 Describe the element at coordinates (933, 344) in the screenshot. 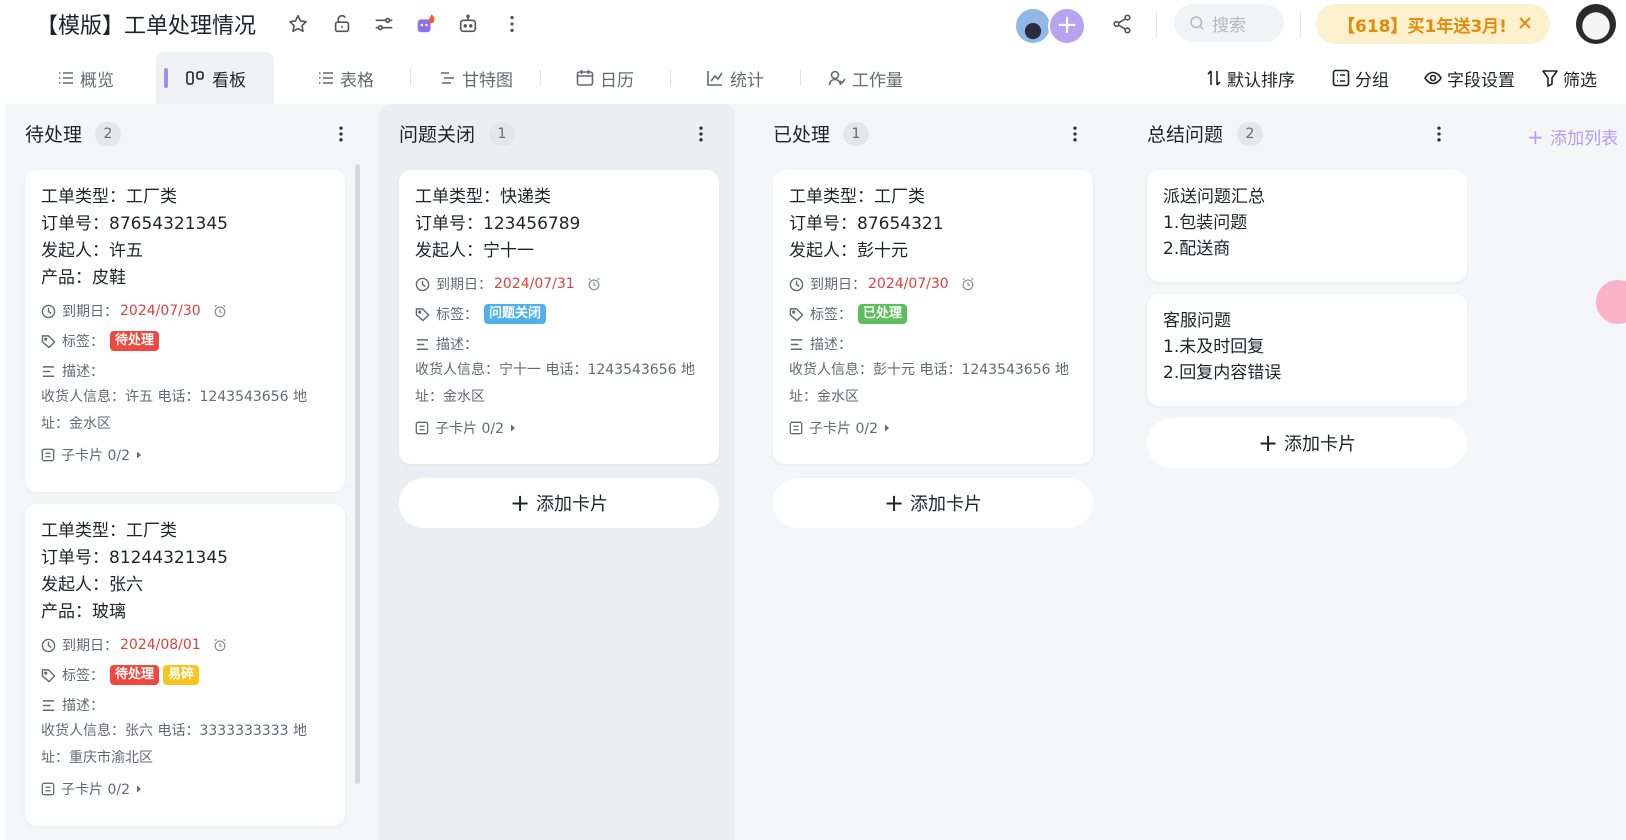

I see `description-row: 描述：` at that location.